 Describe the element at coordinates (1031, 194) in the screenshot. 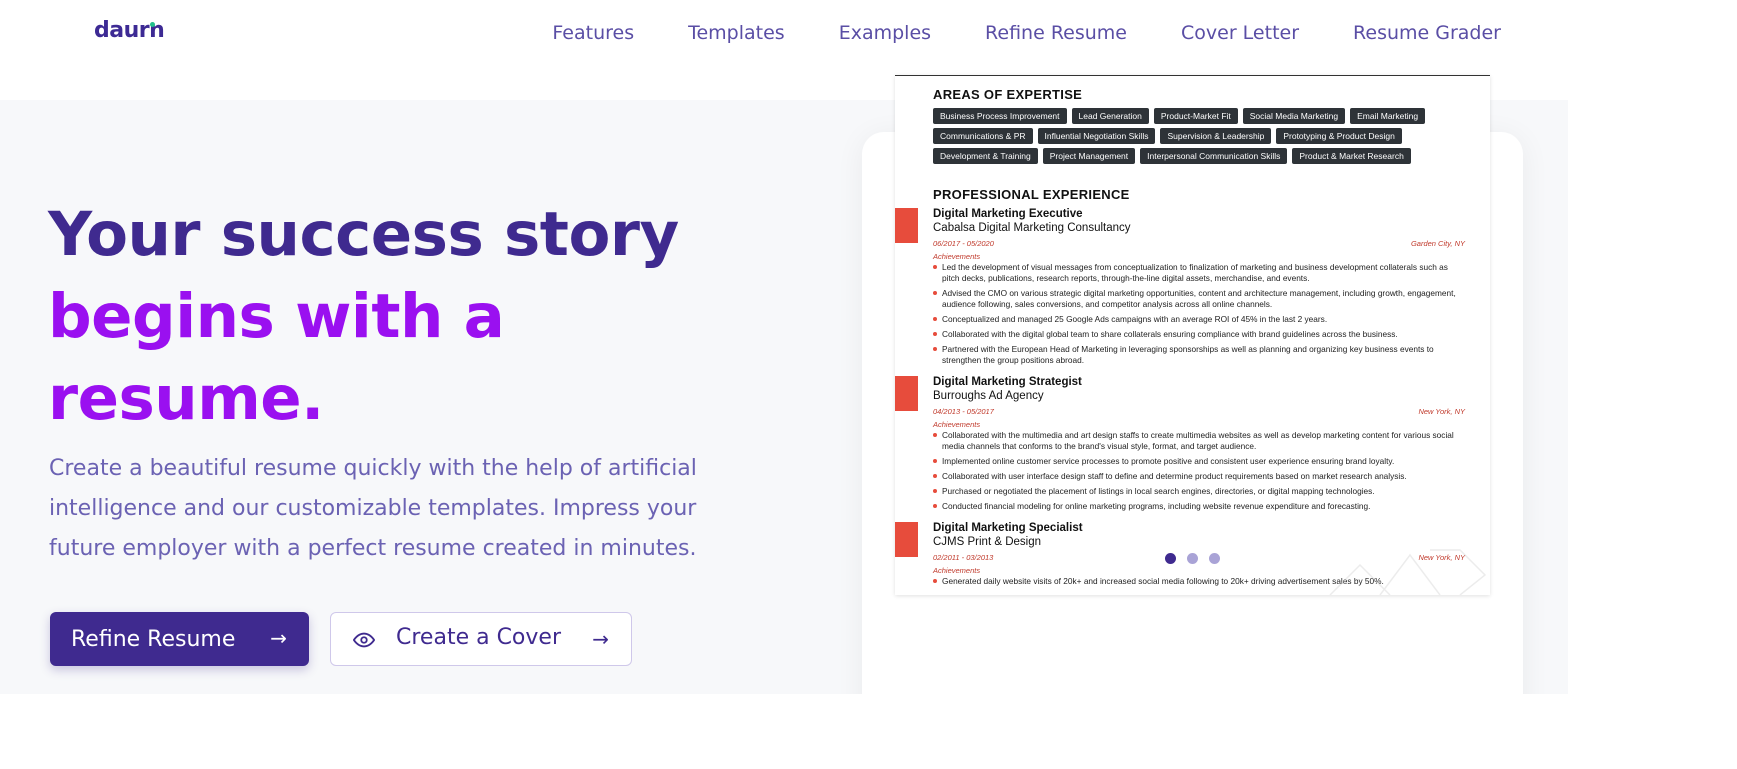

I see `experience-title: PROFESSIONAL EXPERIENCE` at that location.